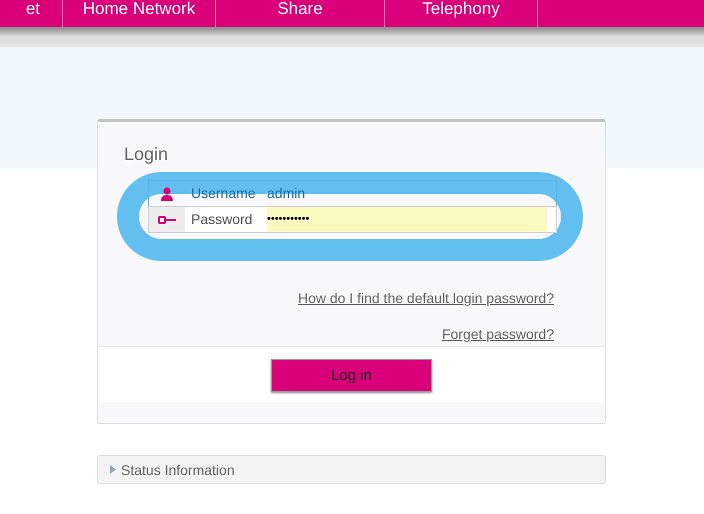  What do you see at coordinates (351, 469) in the screenshot?
I see `status-information-panel: Status Information` at bounding box center [351, 469].